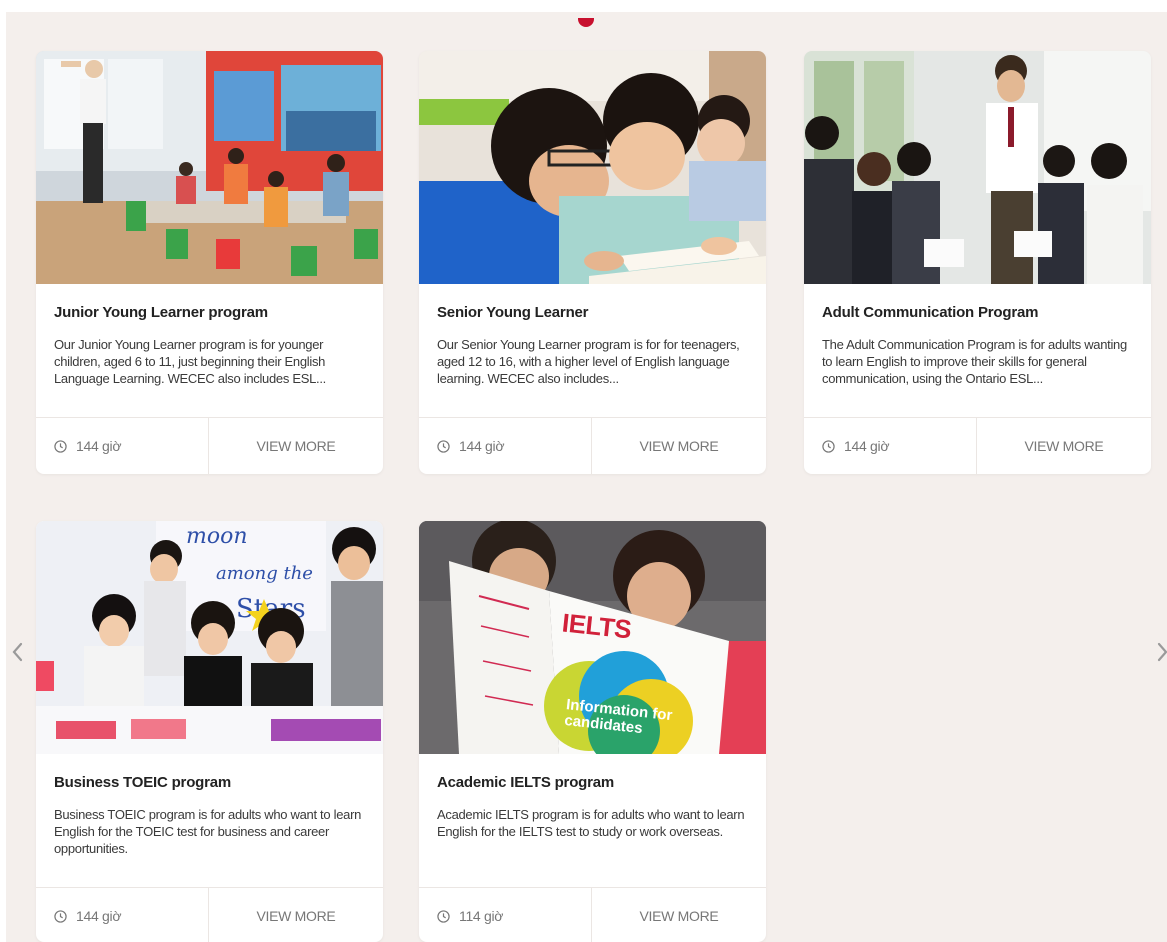 The image size is (1167, 942). What do you see at coordinates (264, 573) in the screenshot?
I see `svg-text: among the` at bounding box center [264, 573].